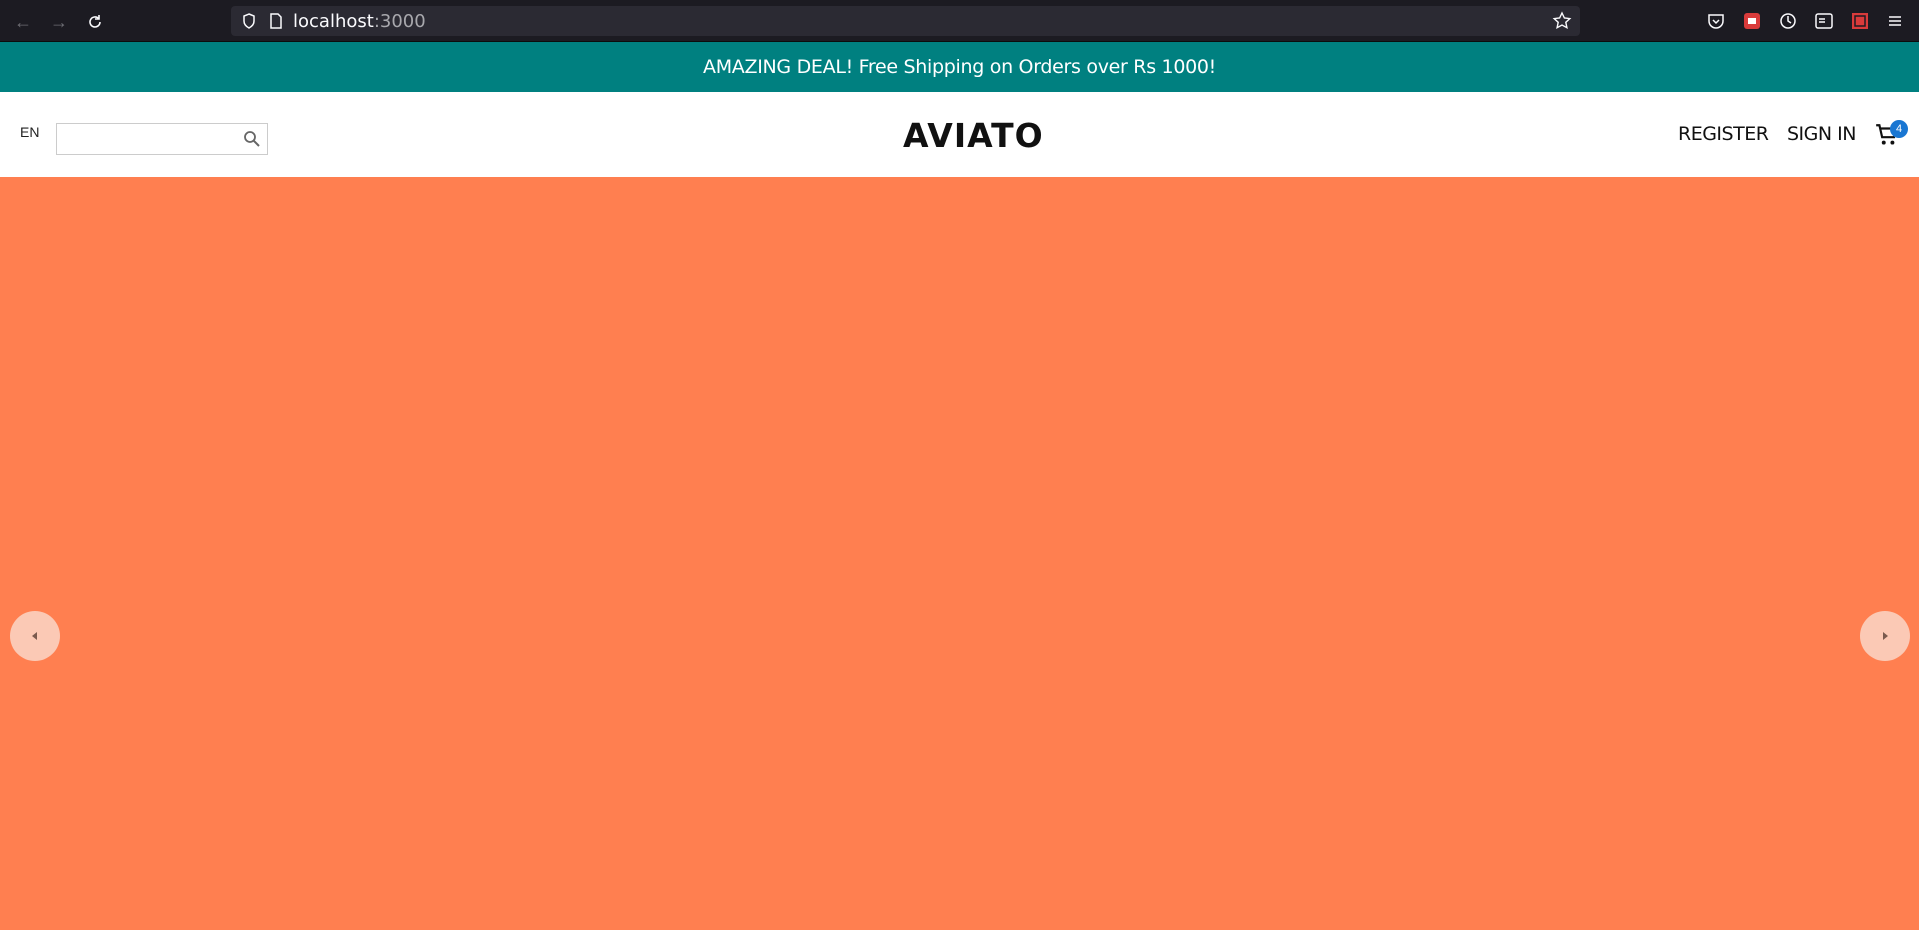 Image resolution: width=1919 pixels, height=930 pixels. Describe the element at coordinates (973, 135) in the screenshot. I see `site-logo: AVIATO` at that location.